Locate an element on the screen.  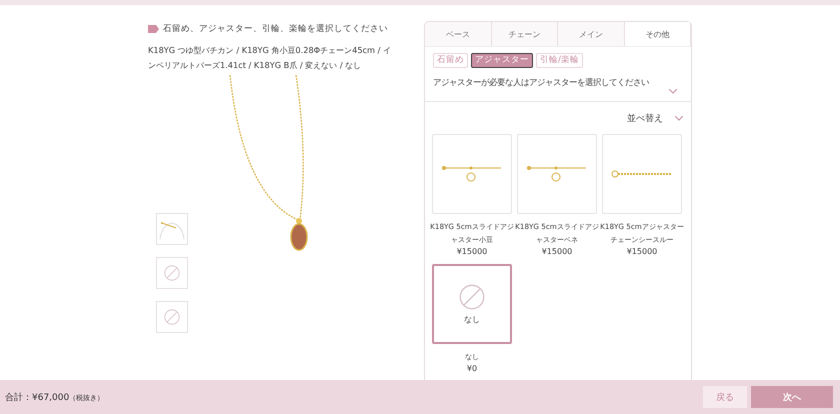
selection-summary: K18YG つゆ型バチカン / K18YG 角小豆0.28Φチェーン45cm / インペリアルトパーズ1.41ct / K18YG B爪 / 変えない / なし is located at coordinates (270, 58).